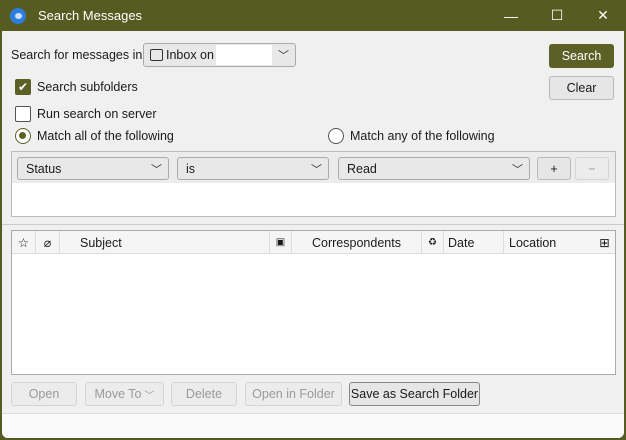 This screenshot has height=440, width=626. Describe the element at coordinates (313, 15) in the screenshot. I see `title-bar: Search Messages — ☐ ✕` at that location.